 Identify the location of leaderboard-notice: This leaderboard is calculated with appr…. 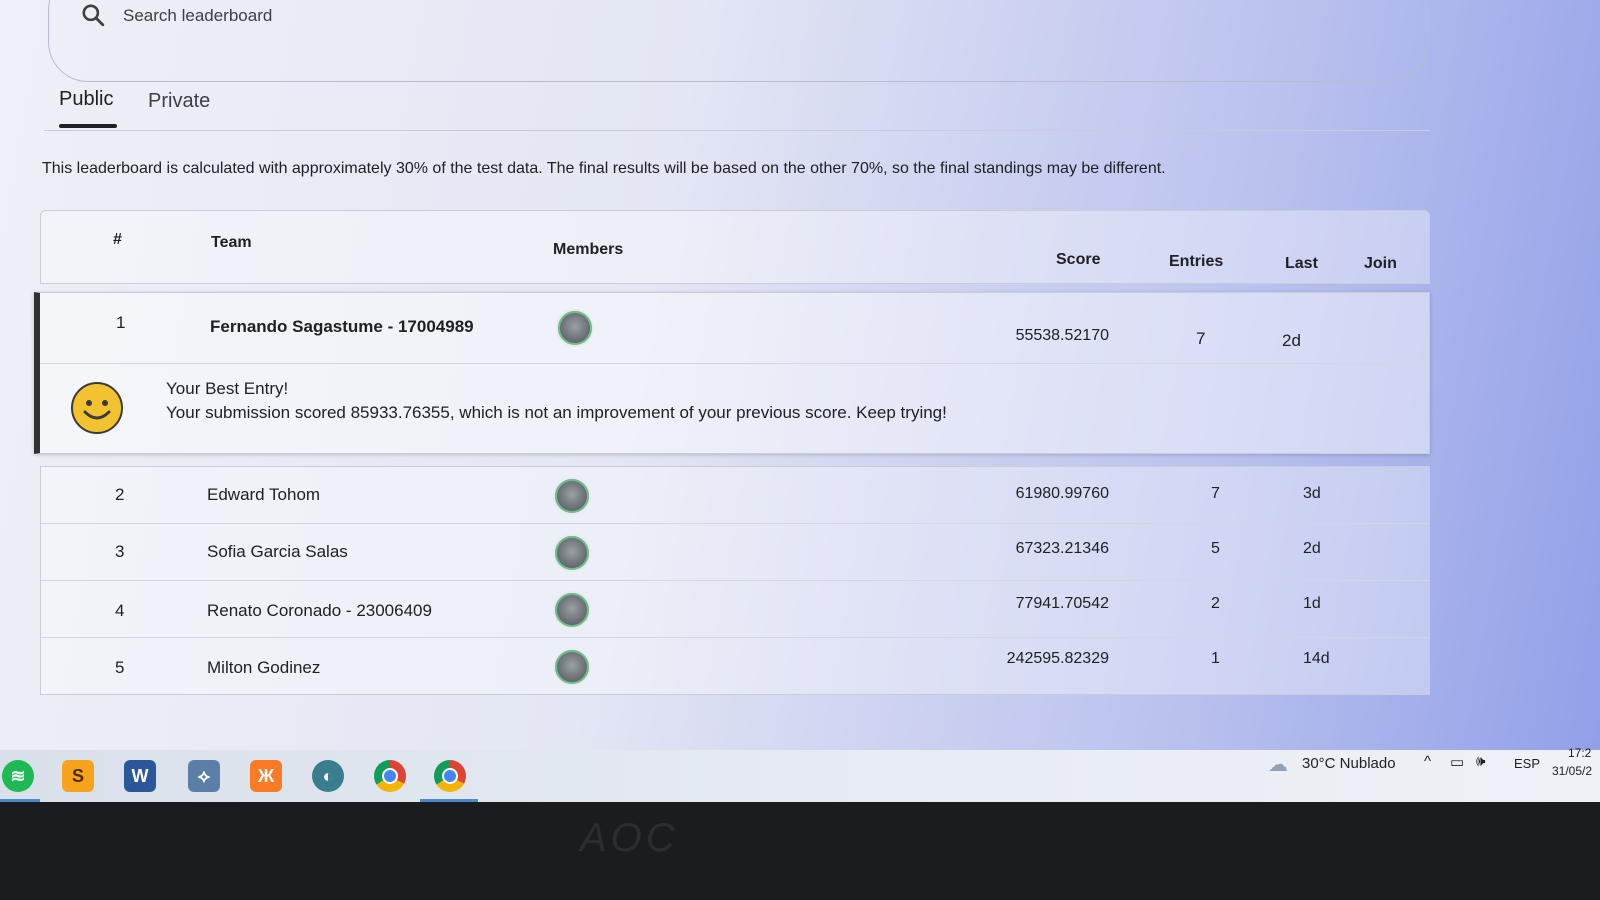
(604, 168).